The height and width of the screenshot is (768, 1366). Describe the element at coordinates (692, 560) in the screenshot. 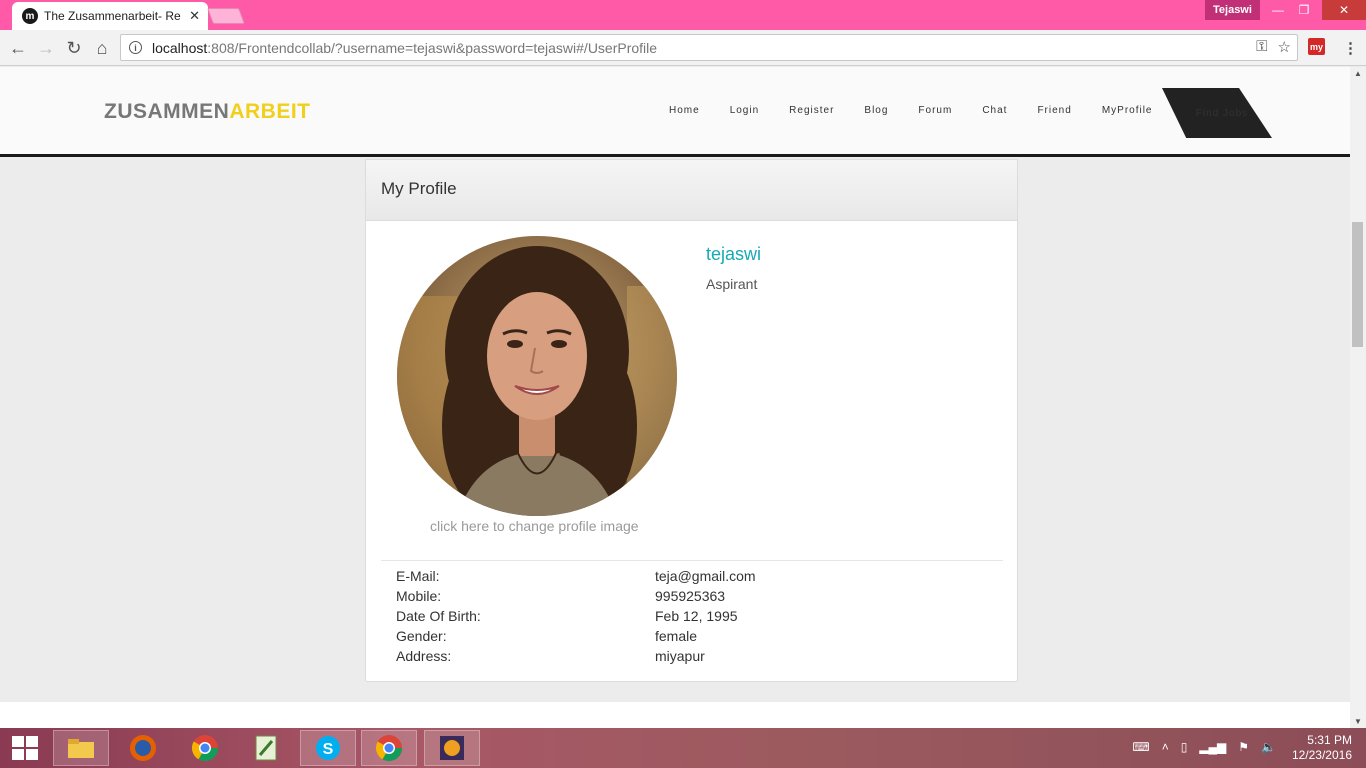

I see `divider` at that location.